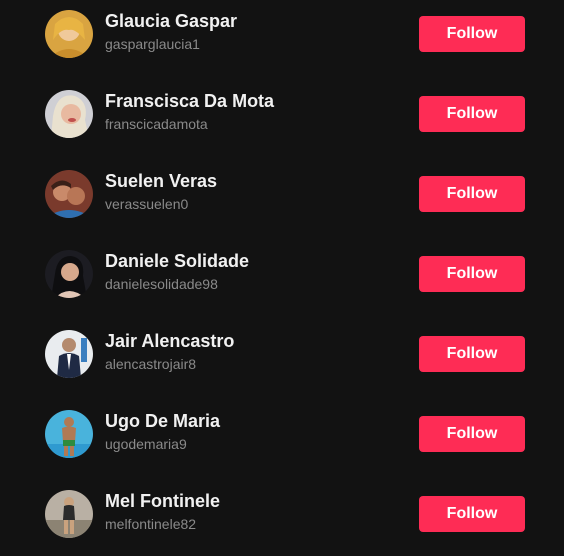 Image resolution: width=564 pixels, height=556 pixels. I want to click on account-name: Franscisca Da Mota, so click(189, 101).